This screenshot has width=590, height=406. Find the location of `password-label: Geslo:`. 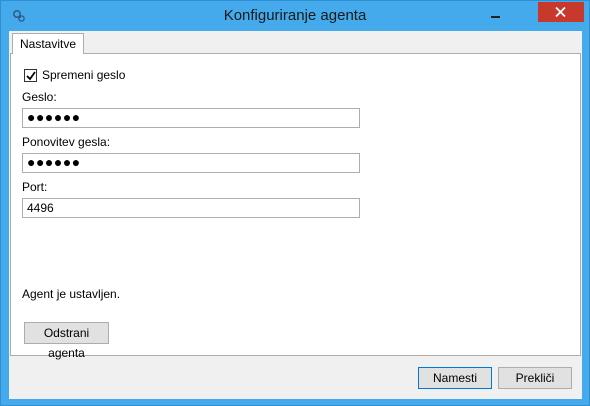

password-label: Geslo: is located at coordinates (39, 97).